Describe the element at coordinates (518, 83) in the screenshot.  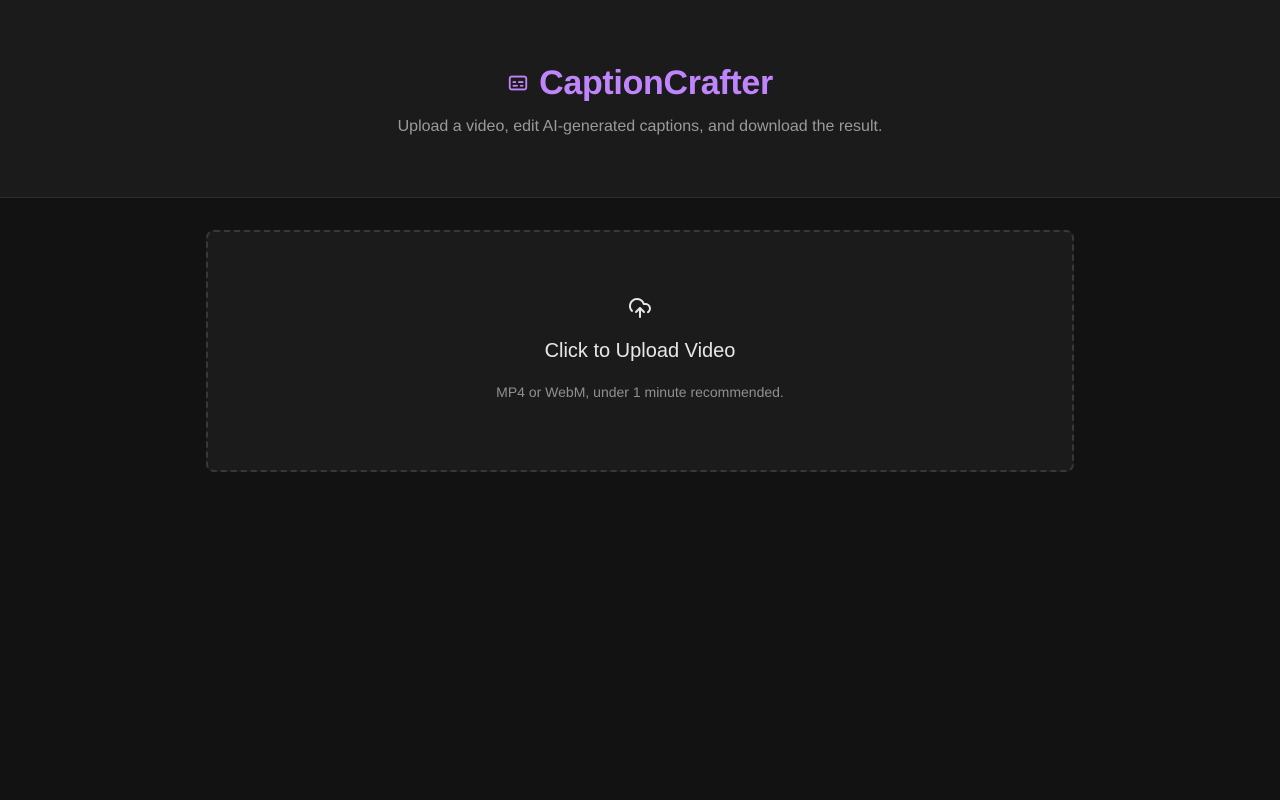
I see `captions-icon` at that location.